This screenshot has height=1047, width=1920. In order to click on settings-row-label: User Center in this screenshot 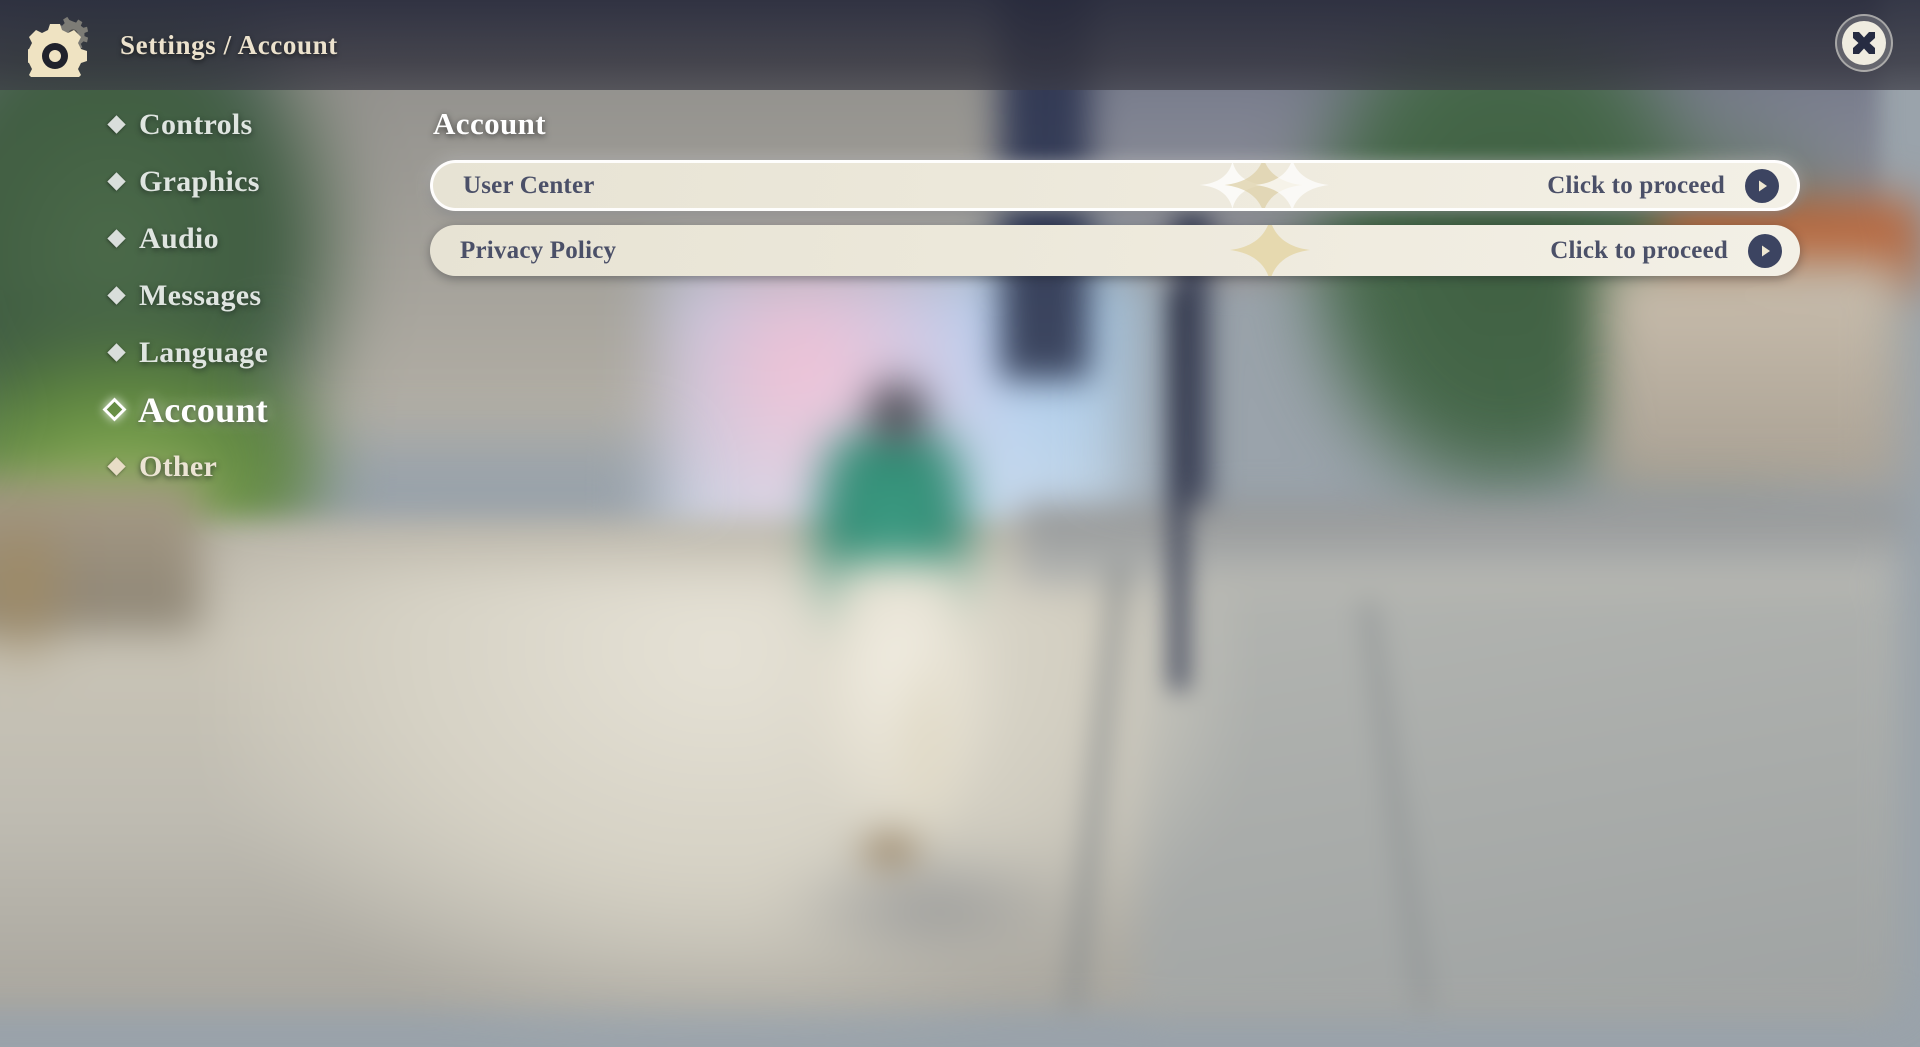, I will do `click(529, 185)`.